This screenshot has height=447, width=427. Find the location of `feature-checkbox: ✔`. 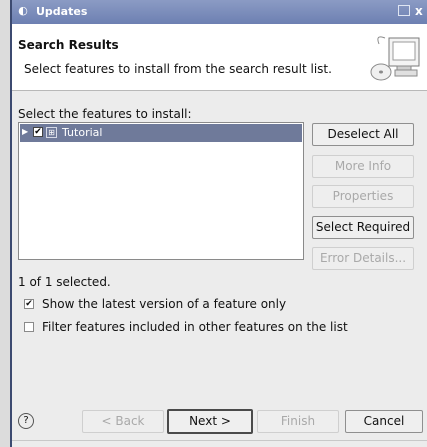

feature-checkbox: ✔ is located at coordinates (38, 132).